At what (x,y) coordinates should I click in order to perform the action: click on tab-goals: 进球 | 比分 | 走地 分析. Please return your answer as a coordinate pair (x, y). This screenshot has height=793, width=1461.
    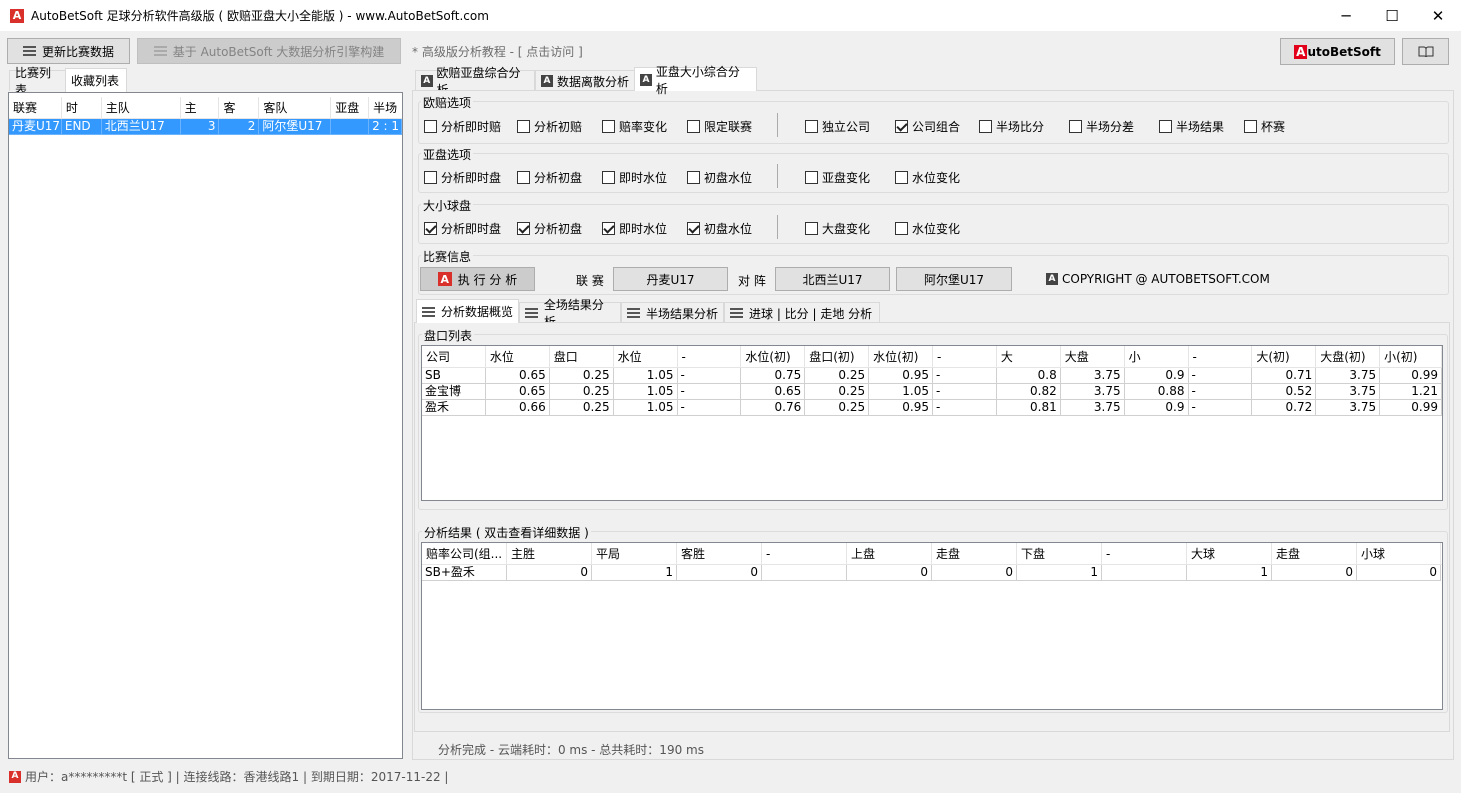
    Looking at the image, I should click on (802, 312).